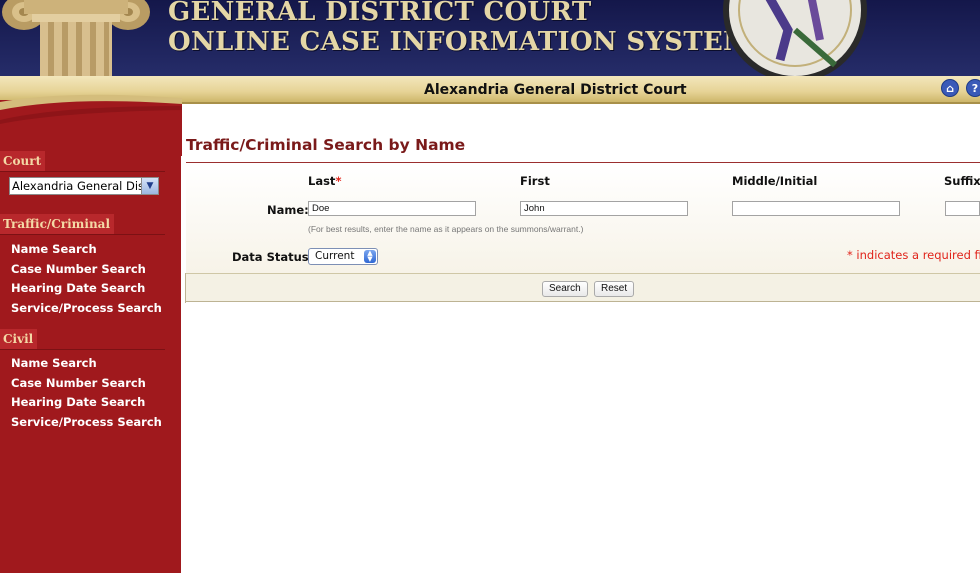 Image resolution: width=980 pixels, height=573 pixels. What do you see at coordinates (78, 383) in the screenshot?
I see `sidebar-link-civil-case-number-search: Case Number Search` at bounding box center [78, 383].